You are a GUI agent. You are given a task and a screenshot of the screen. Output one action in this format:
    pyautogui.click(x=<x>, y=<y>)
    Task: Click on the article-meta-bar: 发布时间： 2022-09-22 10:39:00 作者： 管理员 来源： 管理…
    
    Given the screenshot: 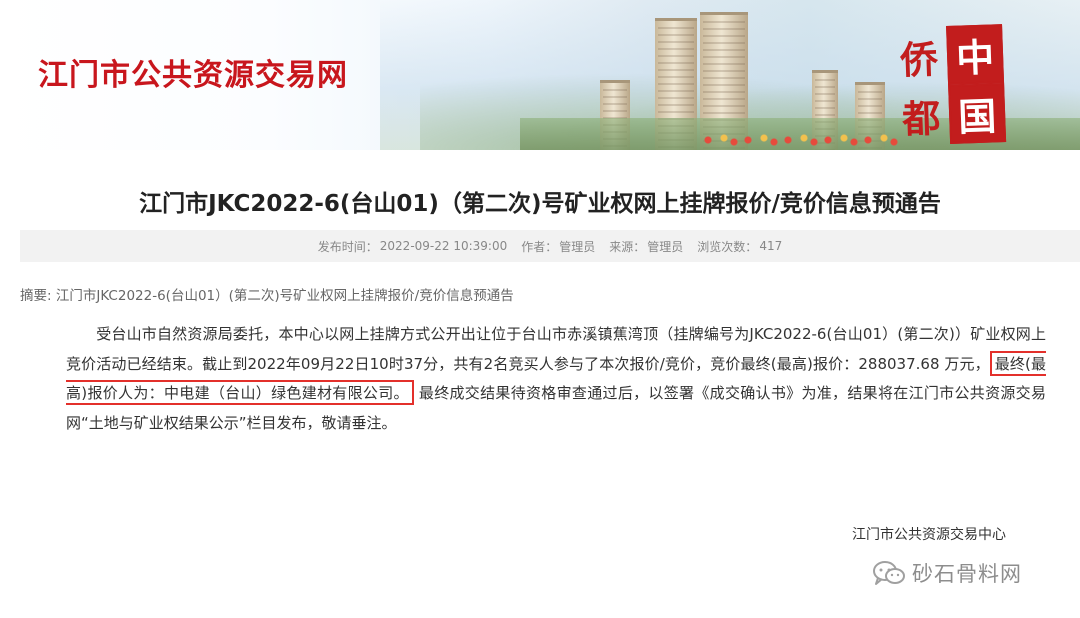 What is the action you would take?
    pyautogui.click(x=550, y=246)
    